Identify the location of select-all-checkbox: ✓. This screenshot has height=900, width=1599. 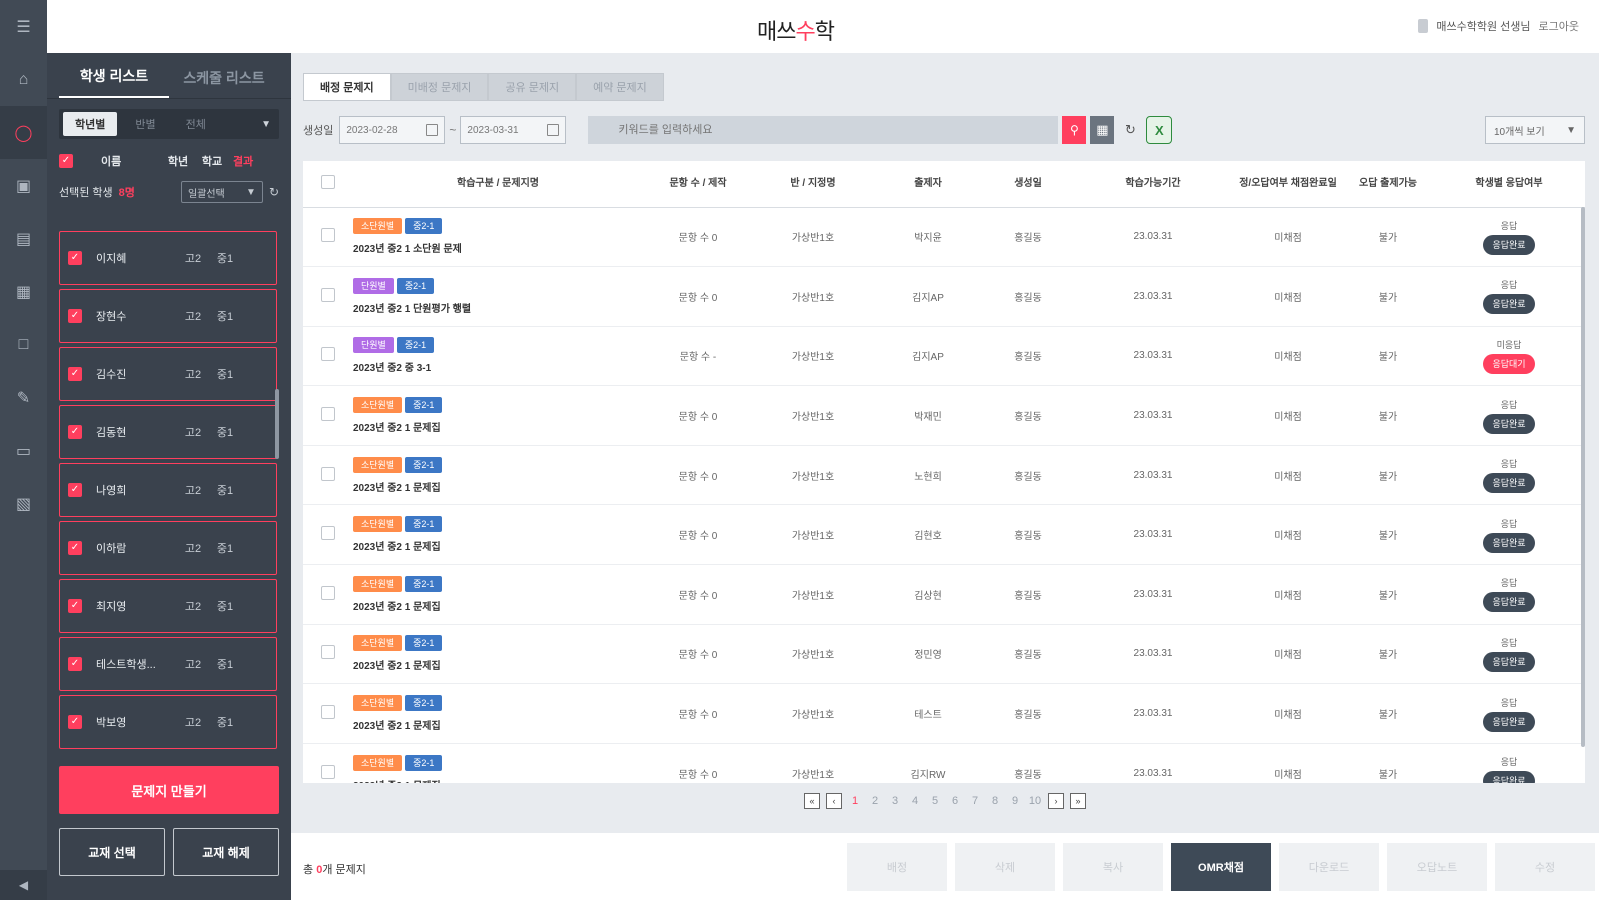
(66, 161).